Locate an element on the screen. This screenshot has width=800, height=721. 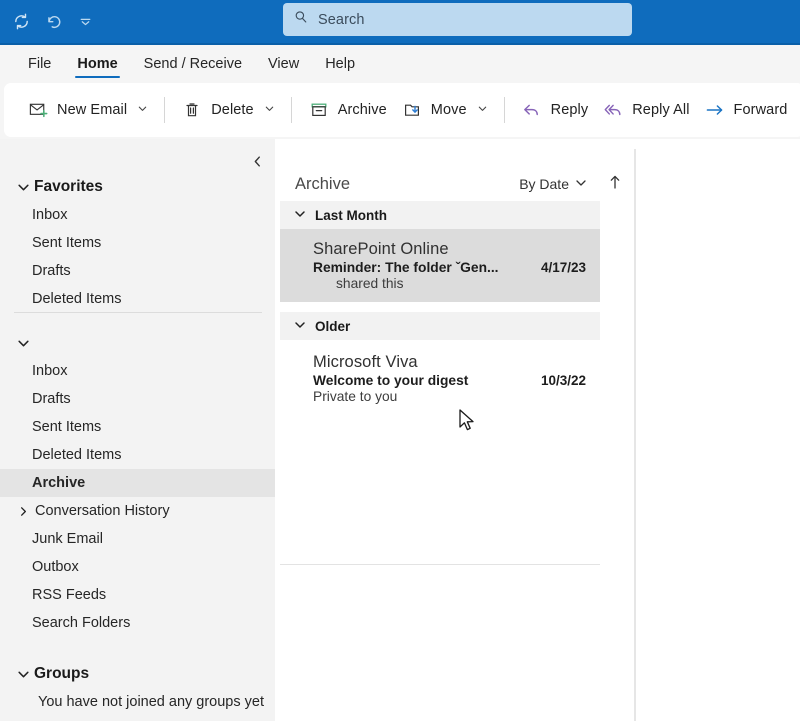
mouse-cursor is located at coordinates (468, 423).